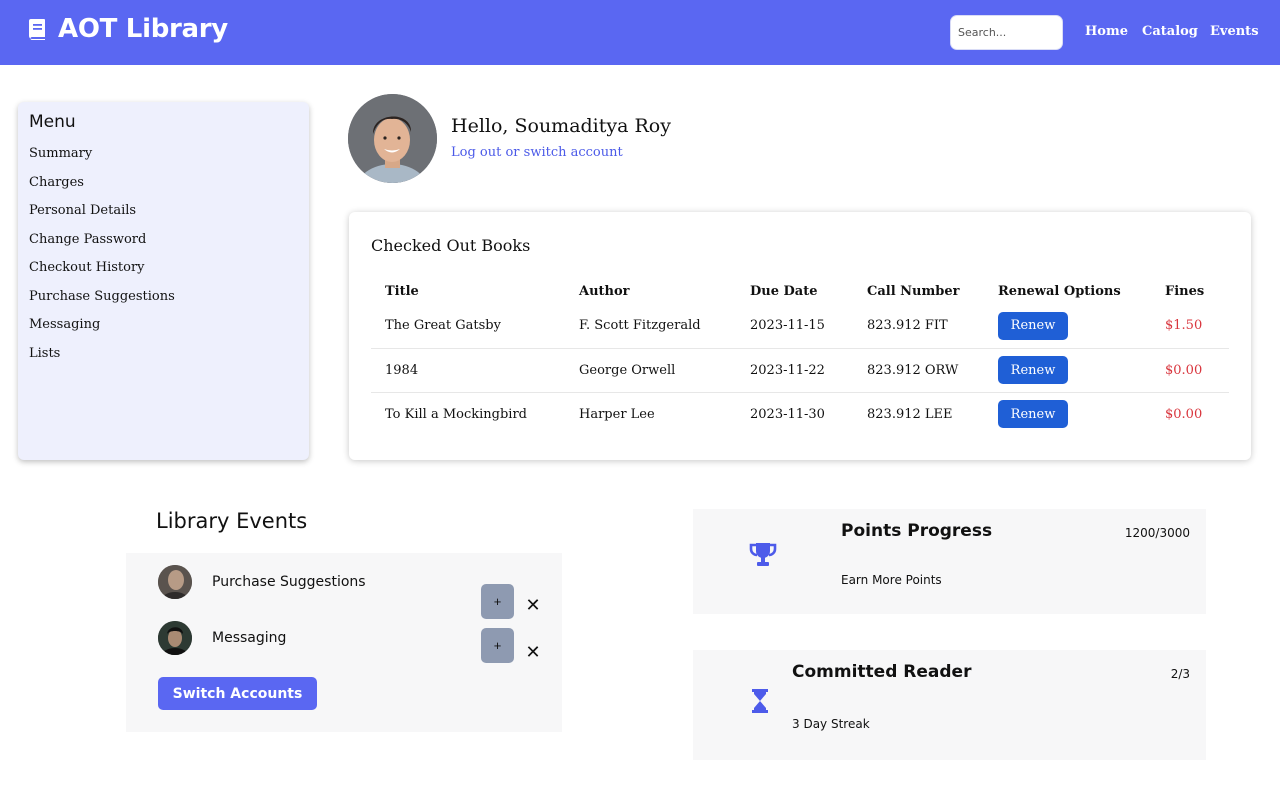  I want to click on cell-title: 1984, so click(468, 369).